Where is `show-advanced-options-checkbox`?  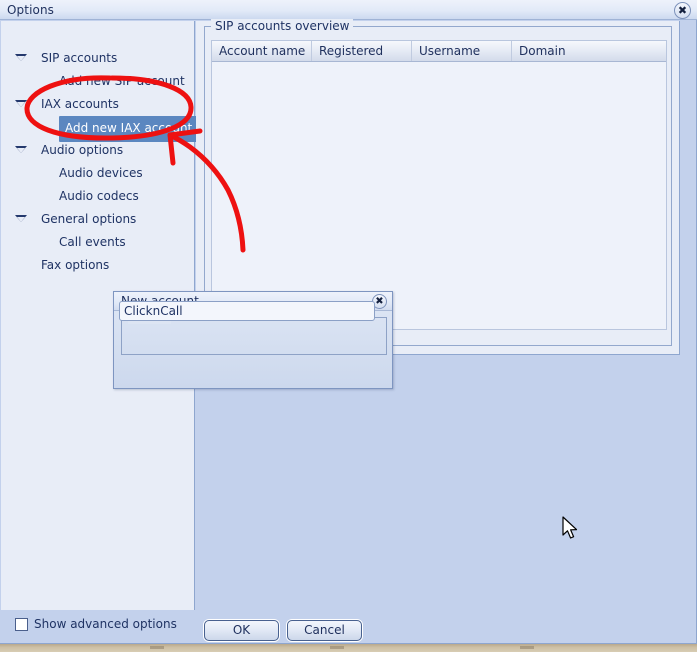 show-advanced-options-checkbox is located at coordinates (21, 624).